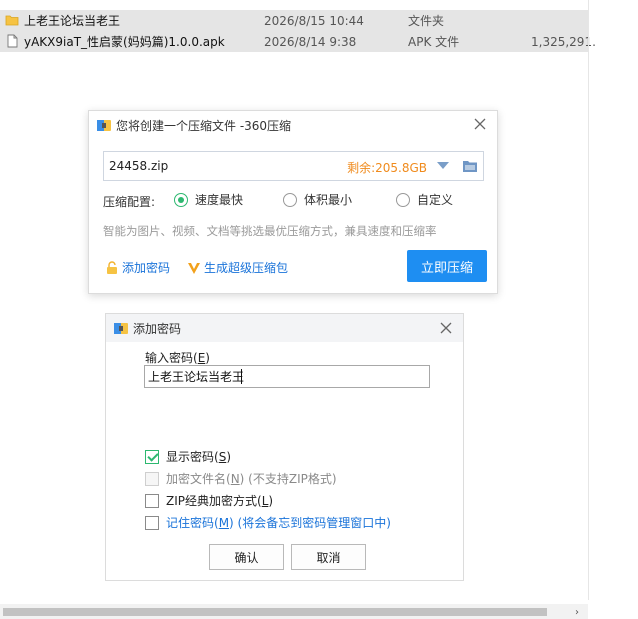 This screenshot has height=619, width=638. Describe the element at coordinates (443, 166) in the screenshot. I see `chevron-down-icon` at that location.